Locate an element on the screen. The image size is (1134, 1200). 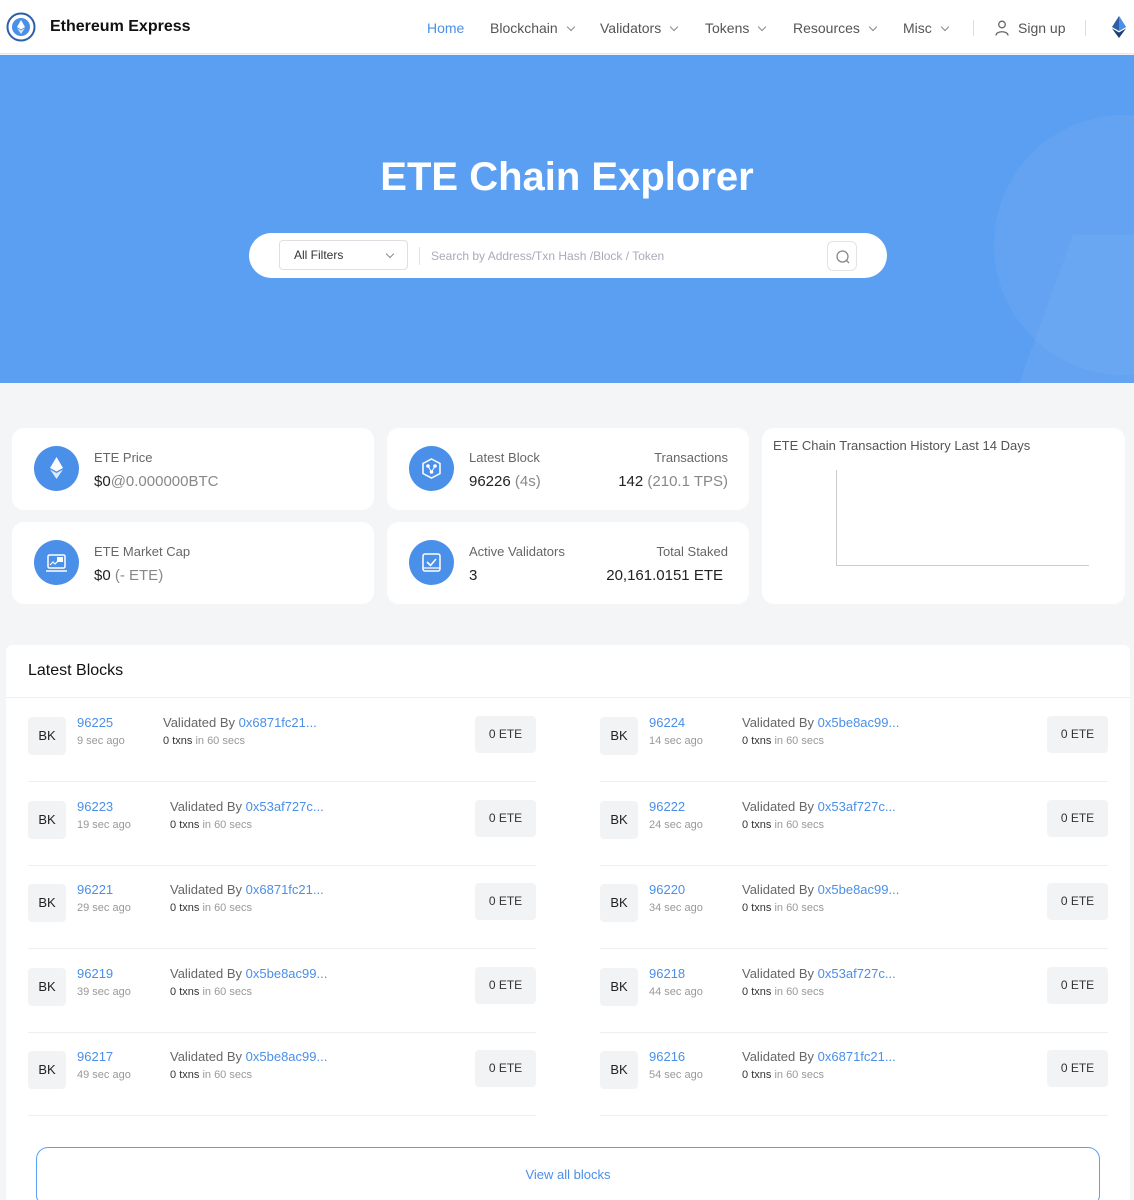
block-number-link: 96222 is located at coordinates (667, 806).